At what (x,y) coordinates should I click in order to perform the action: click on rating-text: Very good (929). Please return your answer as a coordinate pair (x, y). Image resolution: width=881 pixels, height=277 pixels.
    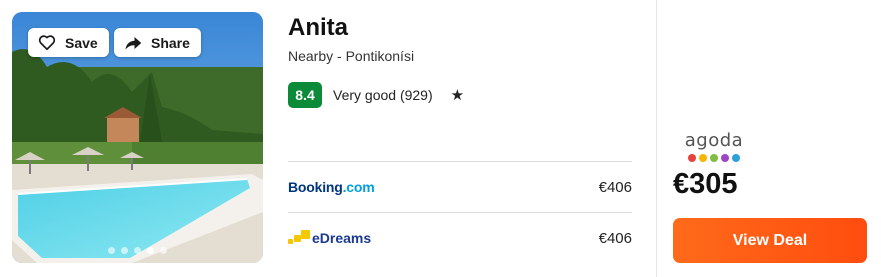
    Looking at the image, I should click on (383, 95).